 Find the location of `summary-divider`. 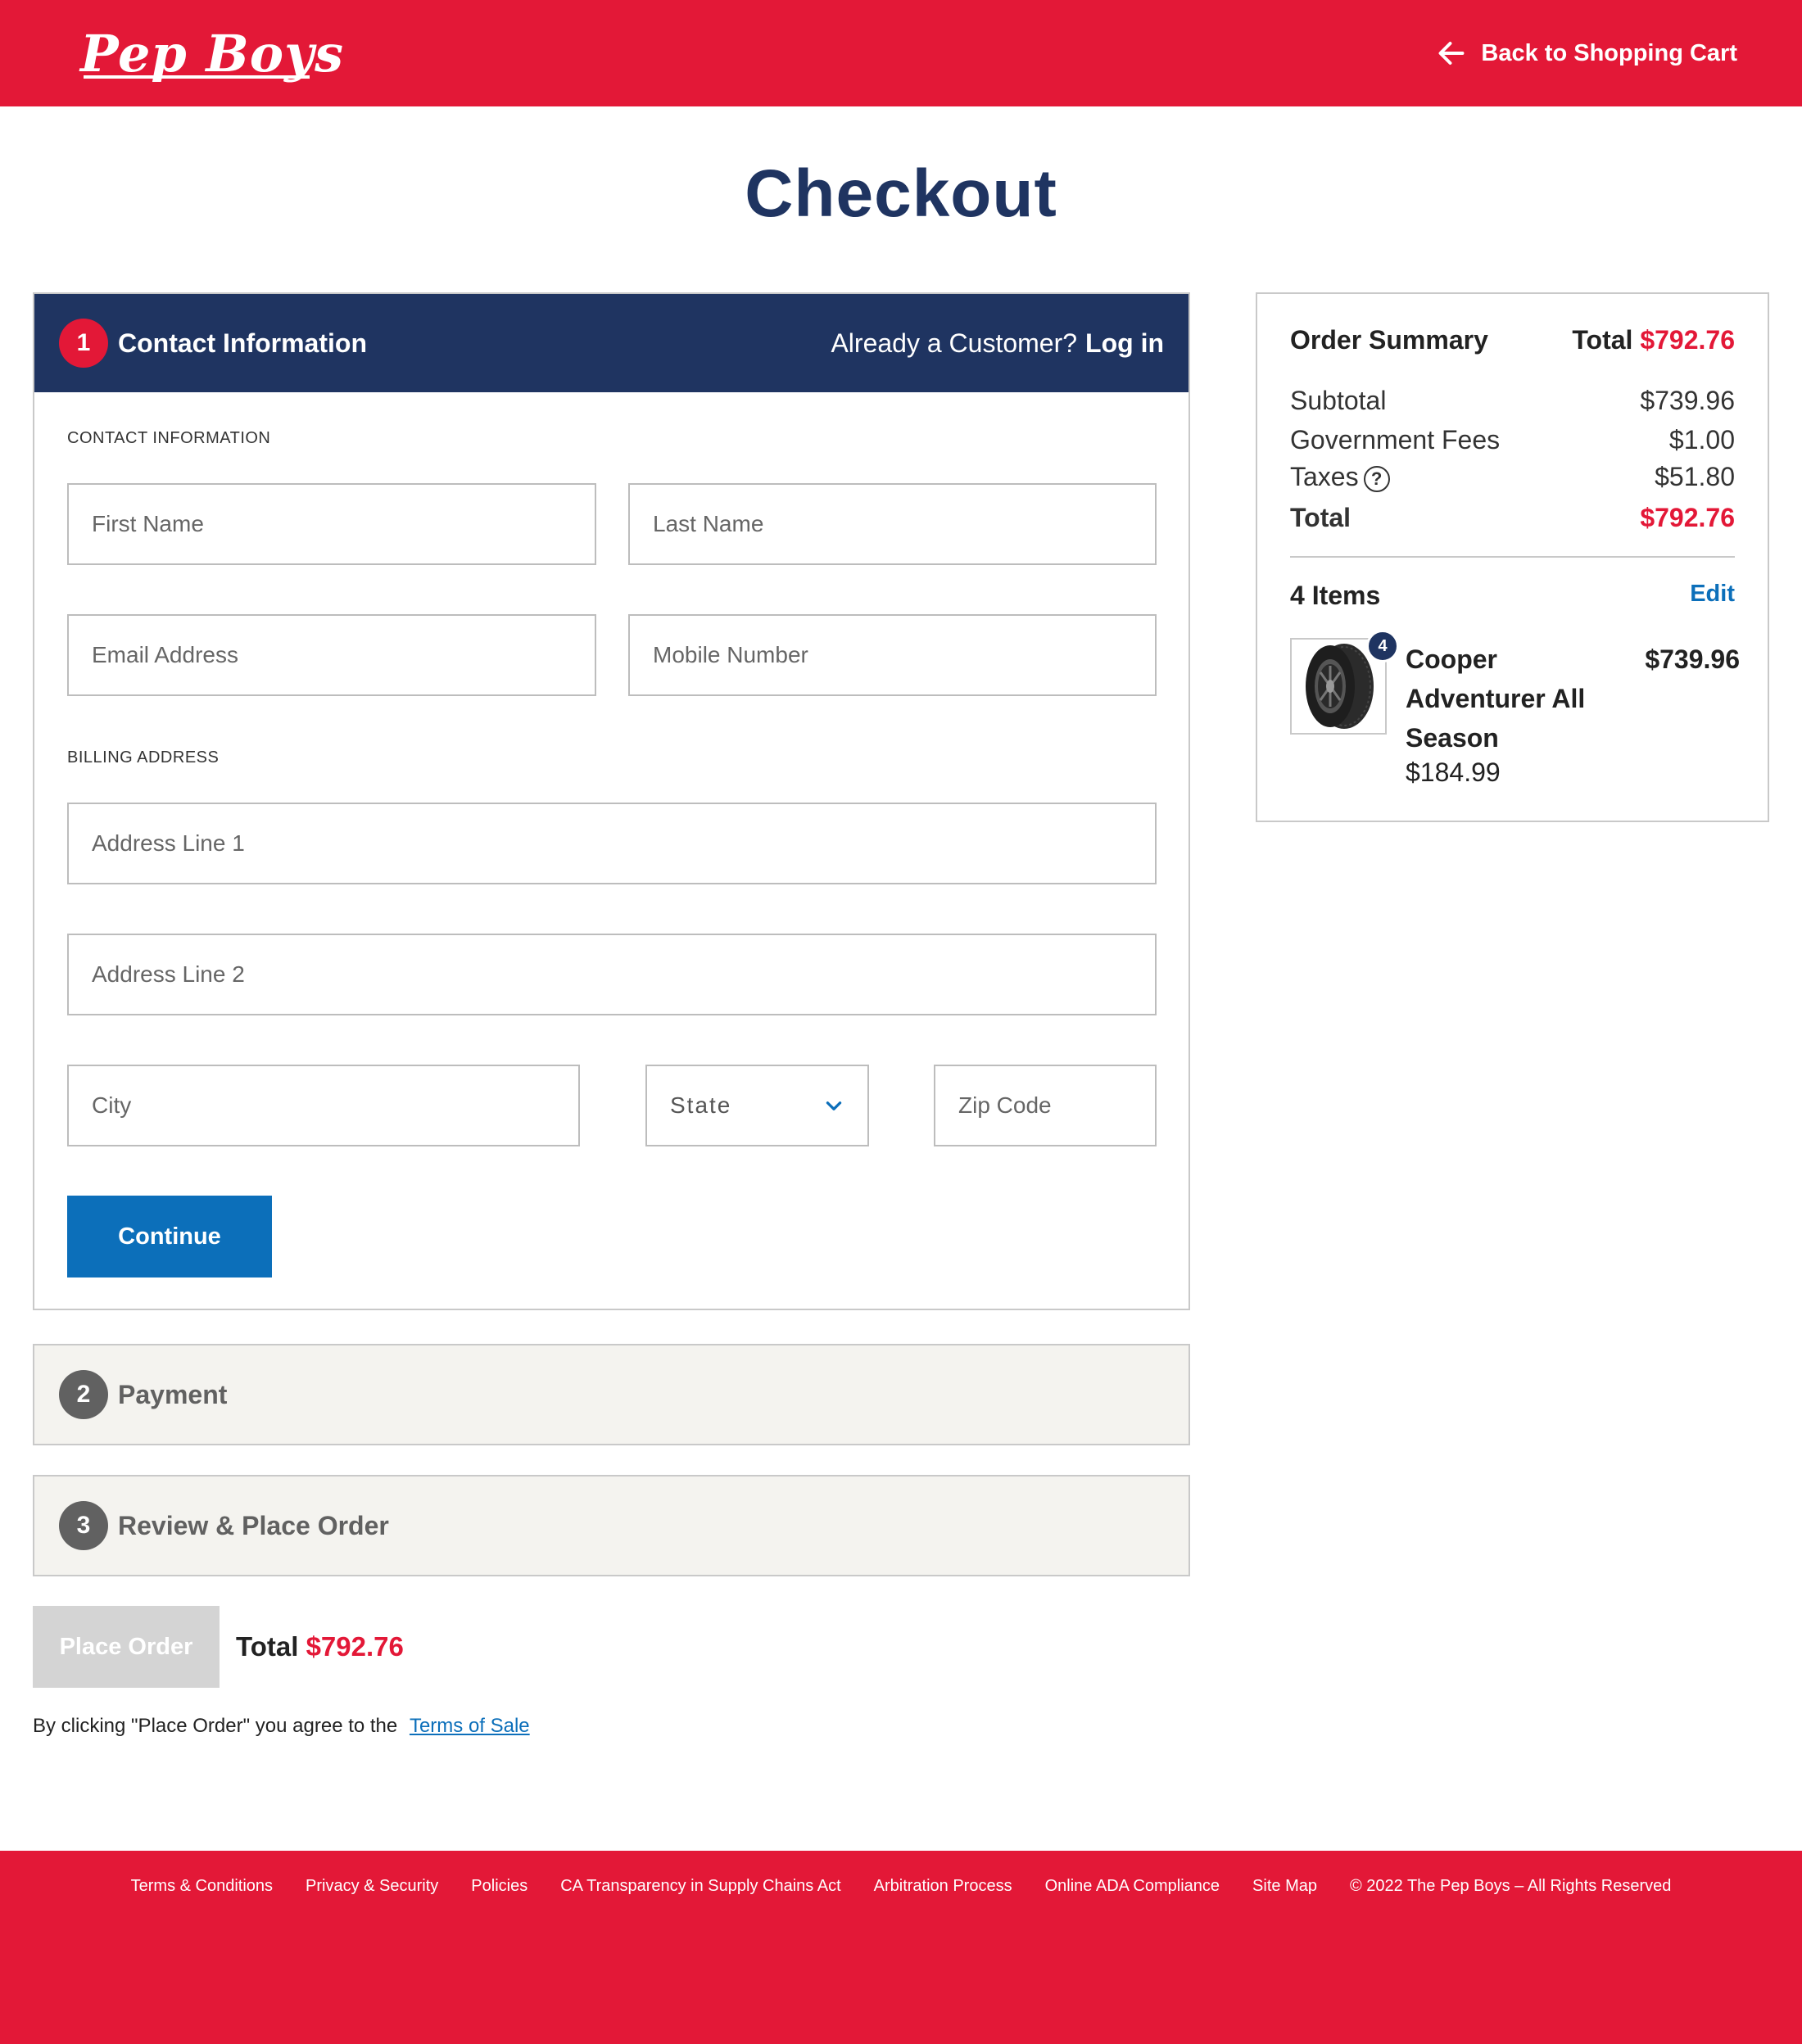

summary-divider is located at coordinates (1512, 557).